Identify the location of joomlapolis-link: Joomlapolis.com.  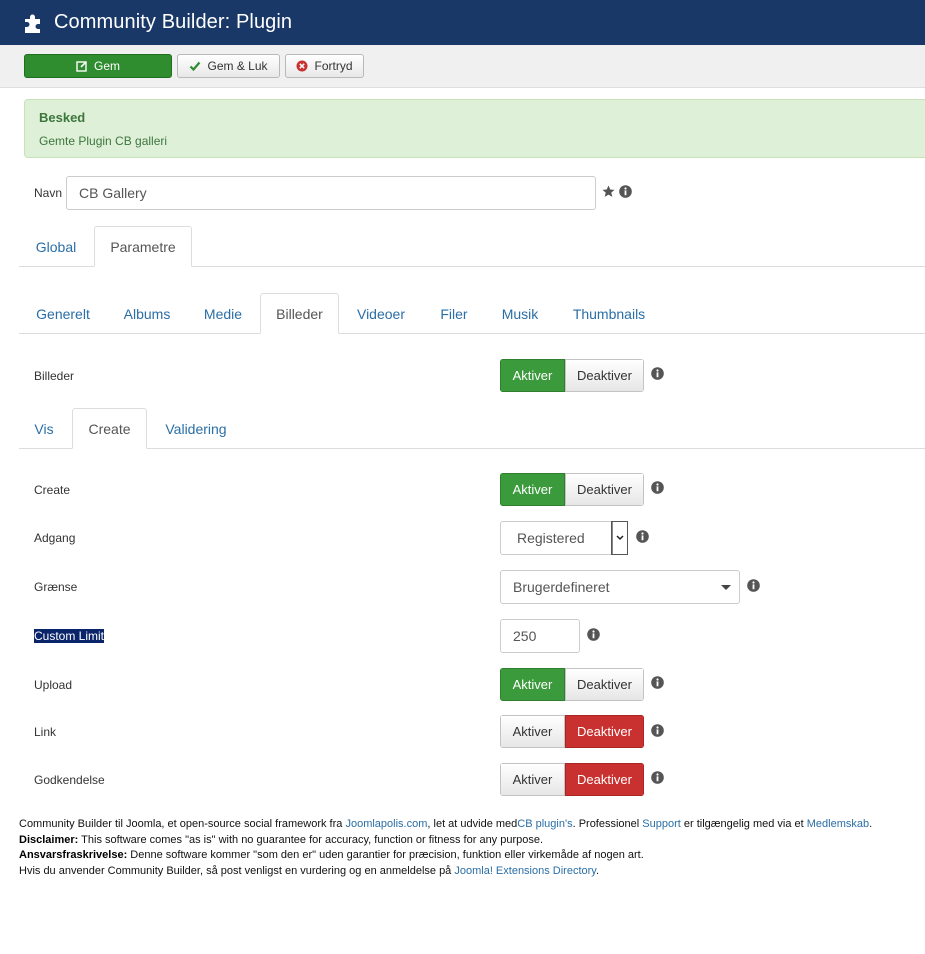
(386, 824).